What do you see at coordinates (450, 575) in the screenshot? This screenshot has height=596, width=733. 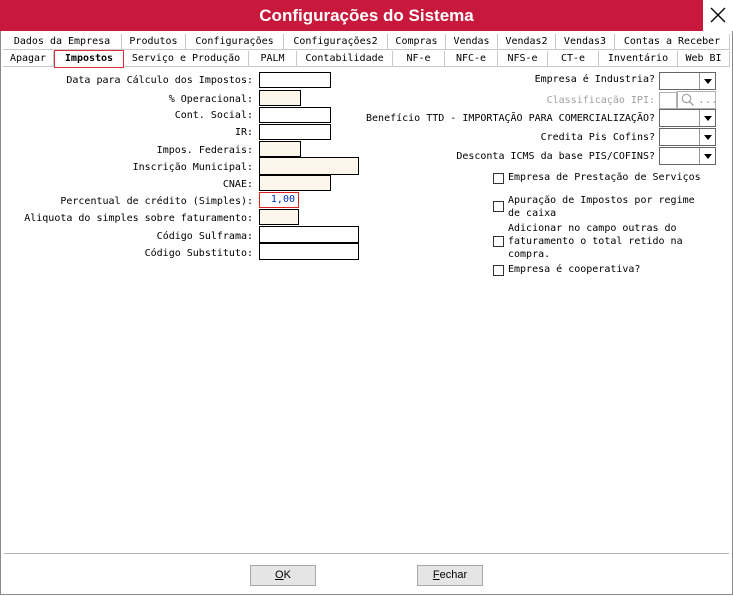 I see `fechar-button: Fechar` at bounding box center [450, 575].